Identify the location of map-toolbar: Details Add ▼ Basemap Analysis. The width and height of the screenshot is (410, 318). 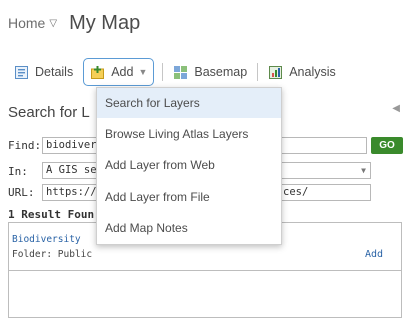
(175, 72).